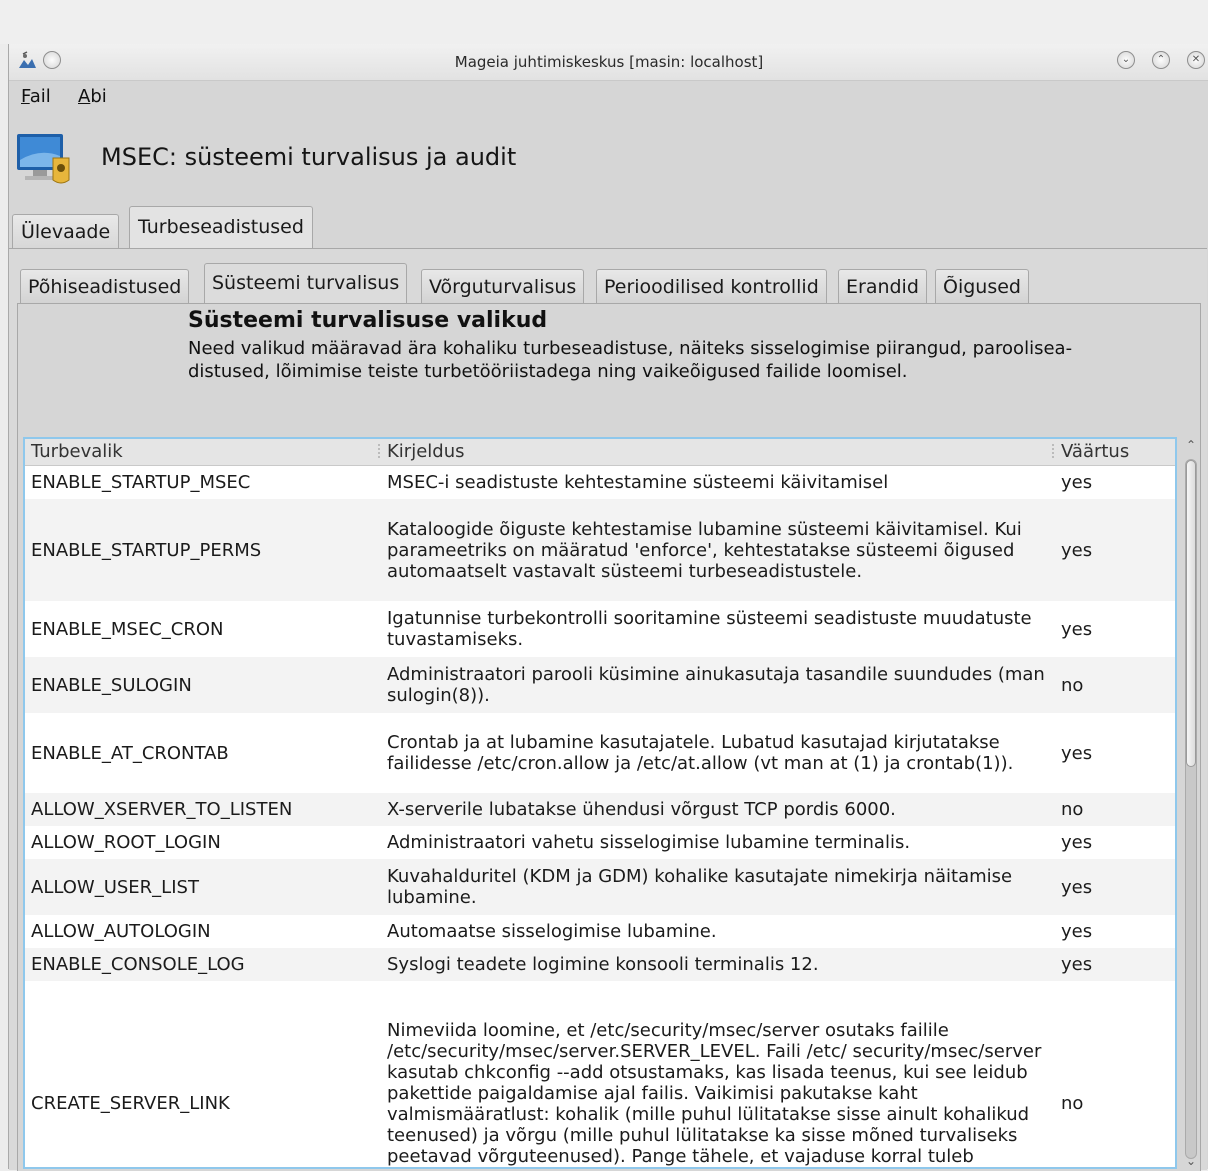 The width and height of the screenshot is (1208, 1171). What do you see at coordinates (138, 964) in the screenshot?
I see `option-cell: ENABLE_CONSOLE_LOG` at bounding box center [138, 964].